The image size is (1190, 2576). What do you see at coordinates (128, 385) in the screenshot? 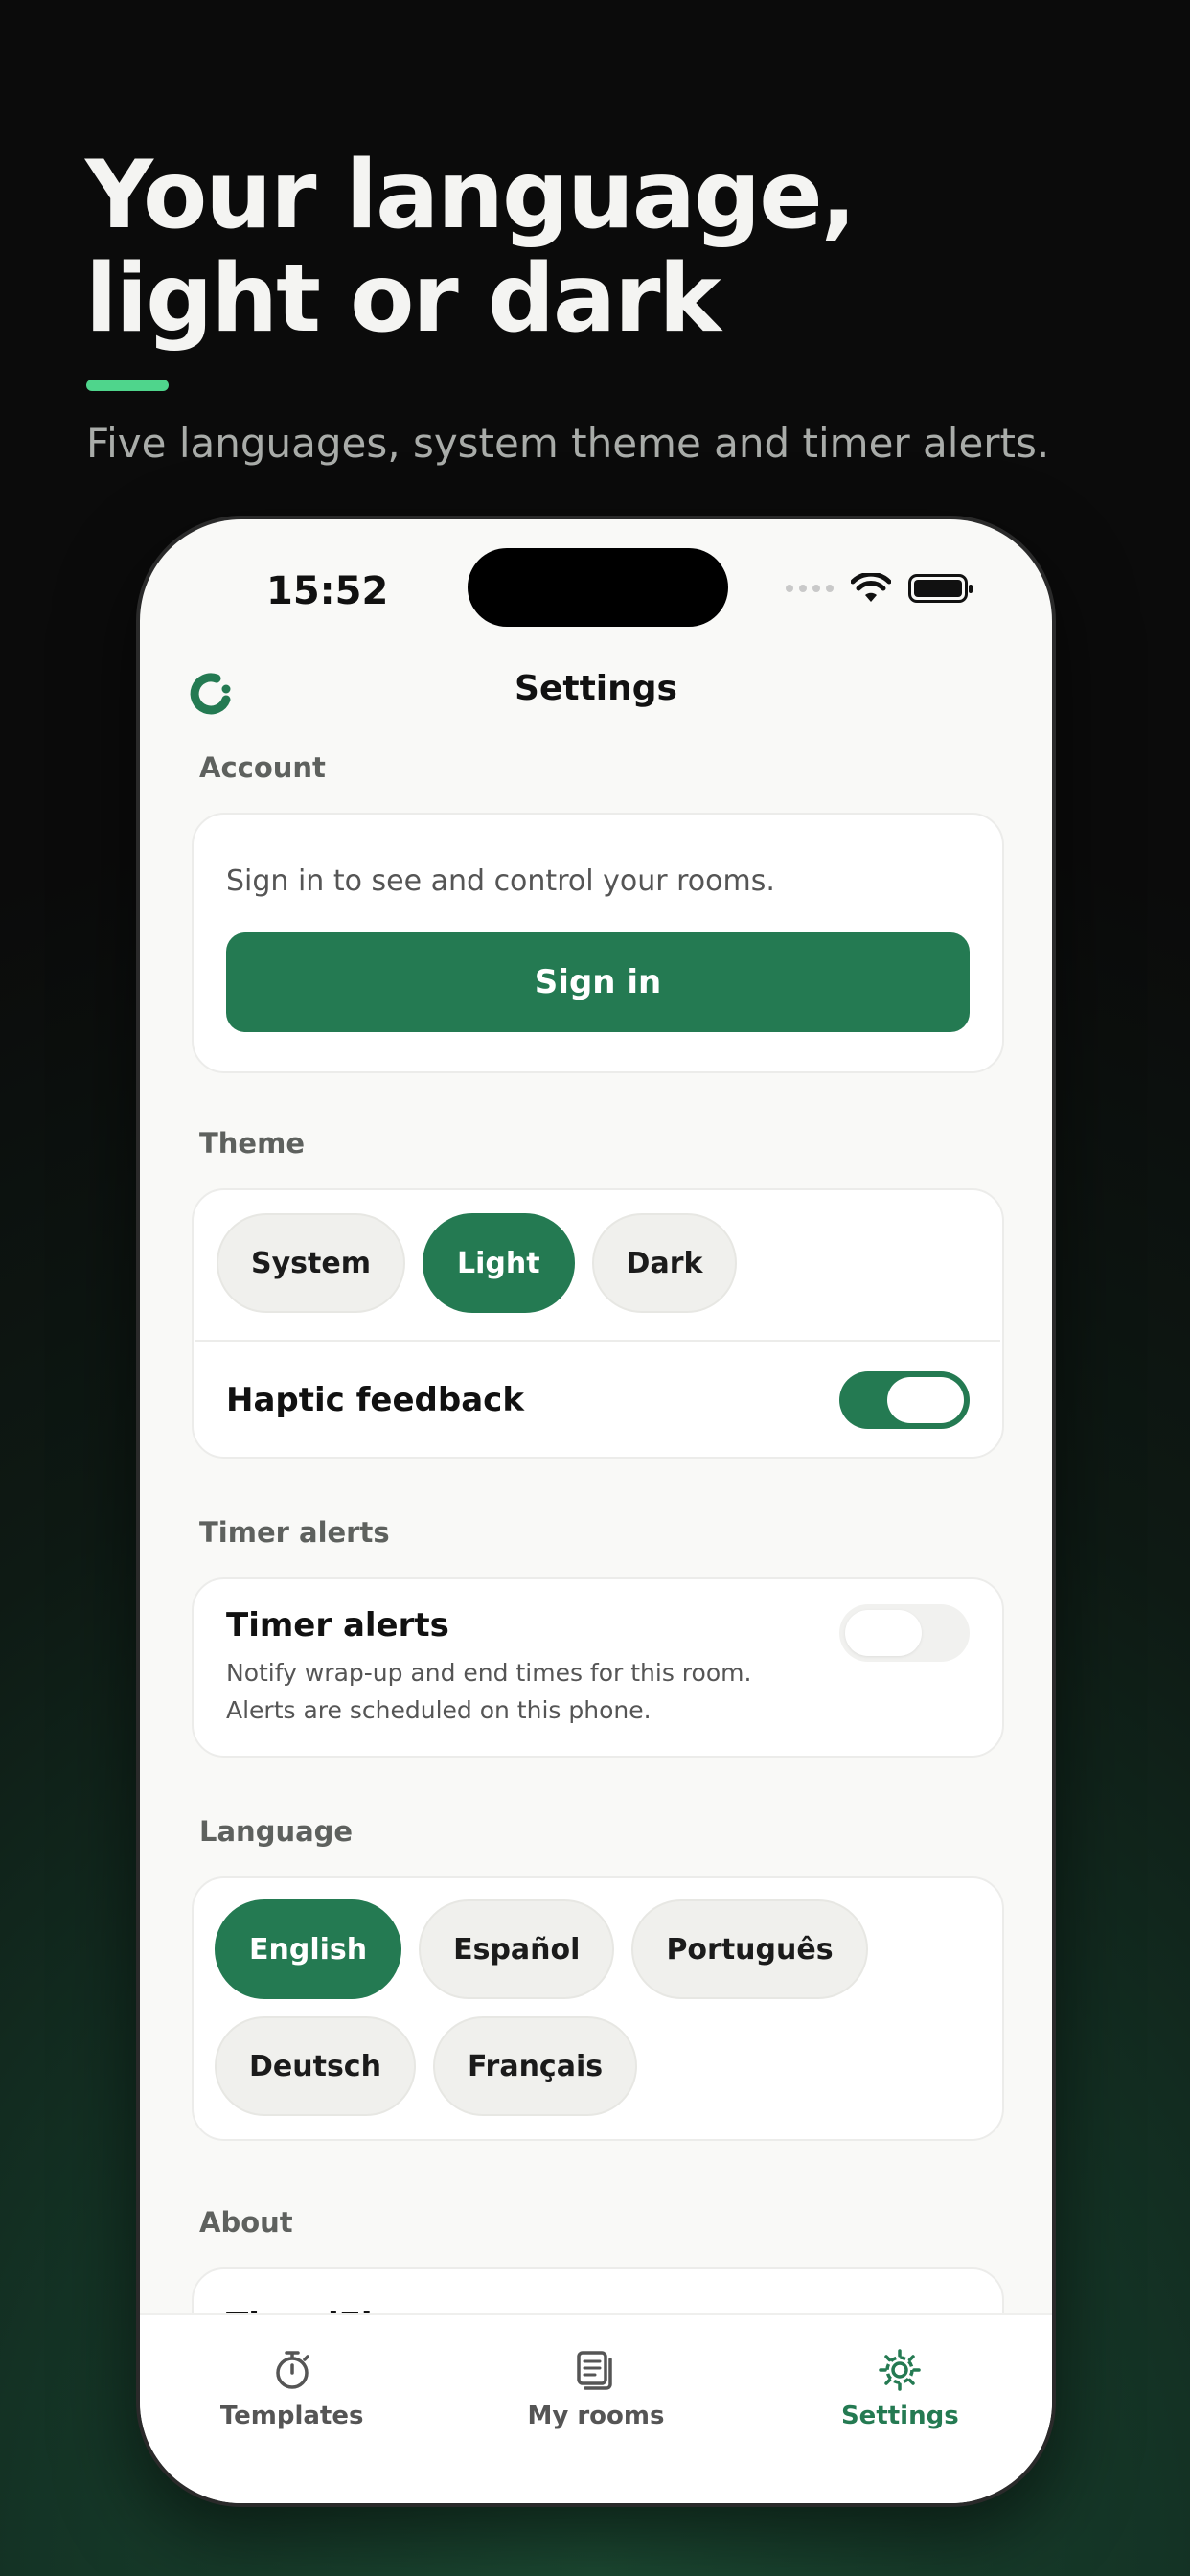
I see `hero-accent-bar` at bounding box center [128, 385].